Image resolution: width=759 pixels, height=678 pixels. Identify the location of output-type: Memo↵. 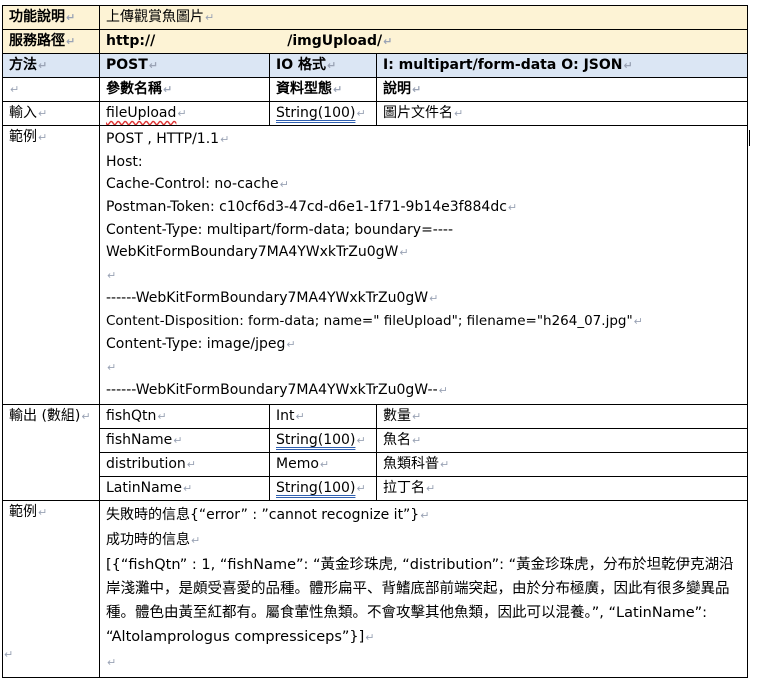
(323, 464).